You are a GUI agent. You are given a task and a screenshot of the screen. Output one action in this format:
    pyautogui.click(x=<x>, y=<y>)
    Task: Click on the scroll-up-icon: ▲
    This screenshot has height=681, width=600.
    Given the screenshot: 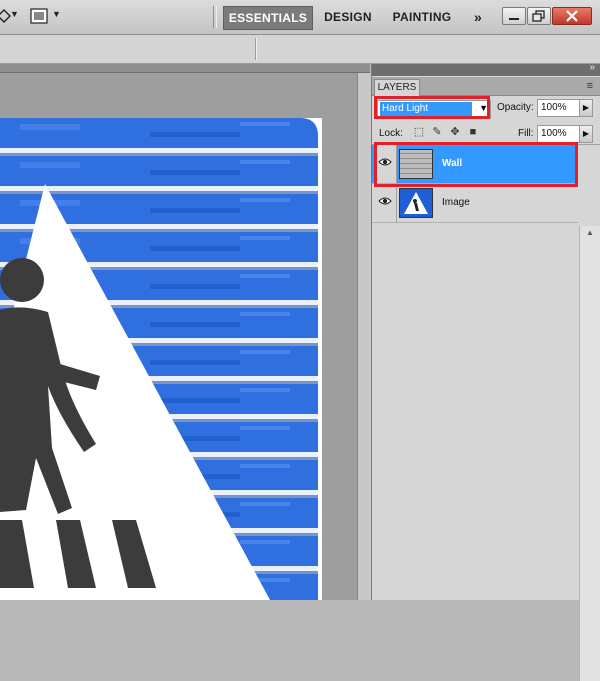 What is the action you would take?
    pyautogui.click(x=590, y=232)
    